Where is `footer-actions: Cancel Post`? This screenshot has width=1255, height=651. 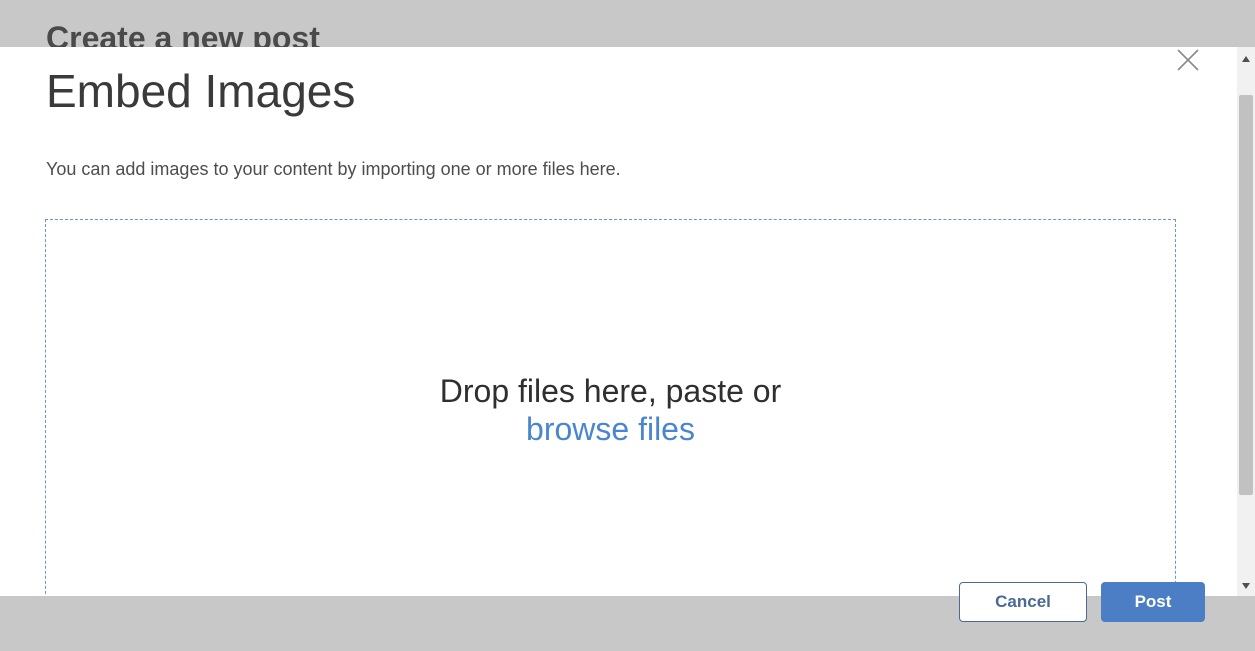
footer-actions: Cancel Post is located at coordinates (1082, 607).